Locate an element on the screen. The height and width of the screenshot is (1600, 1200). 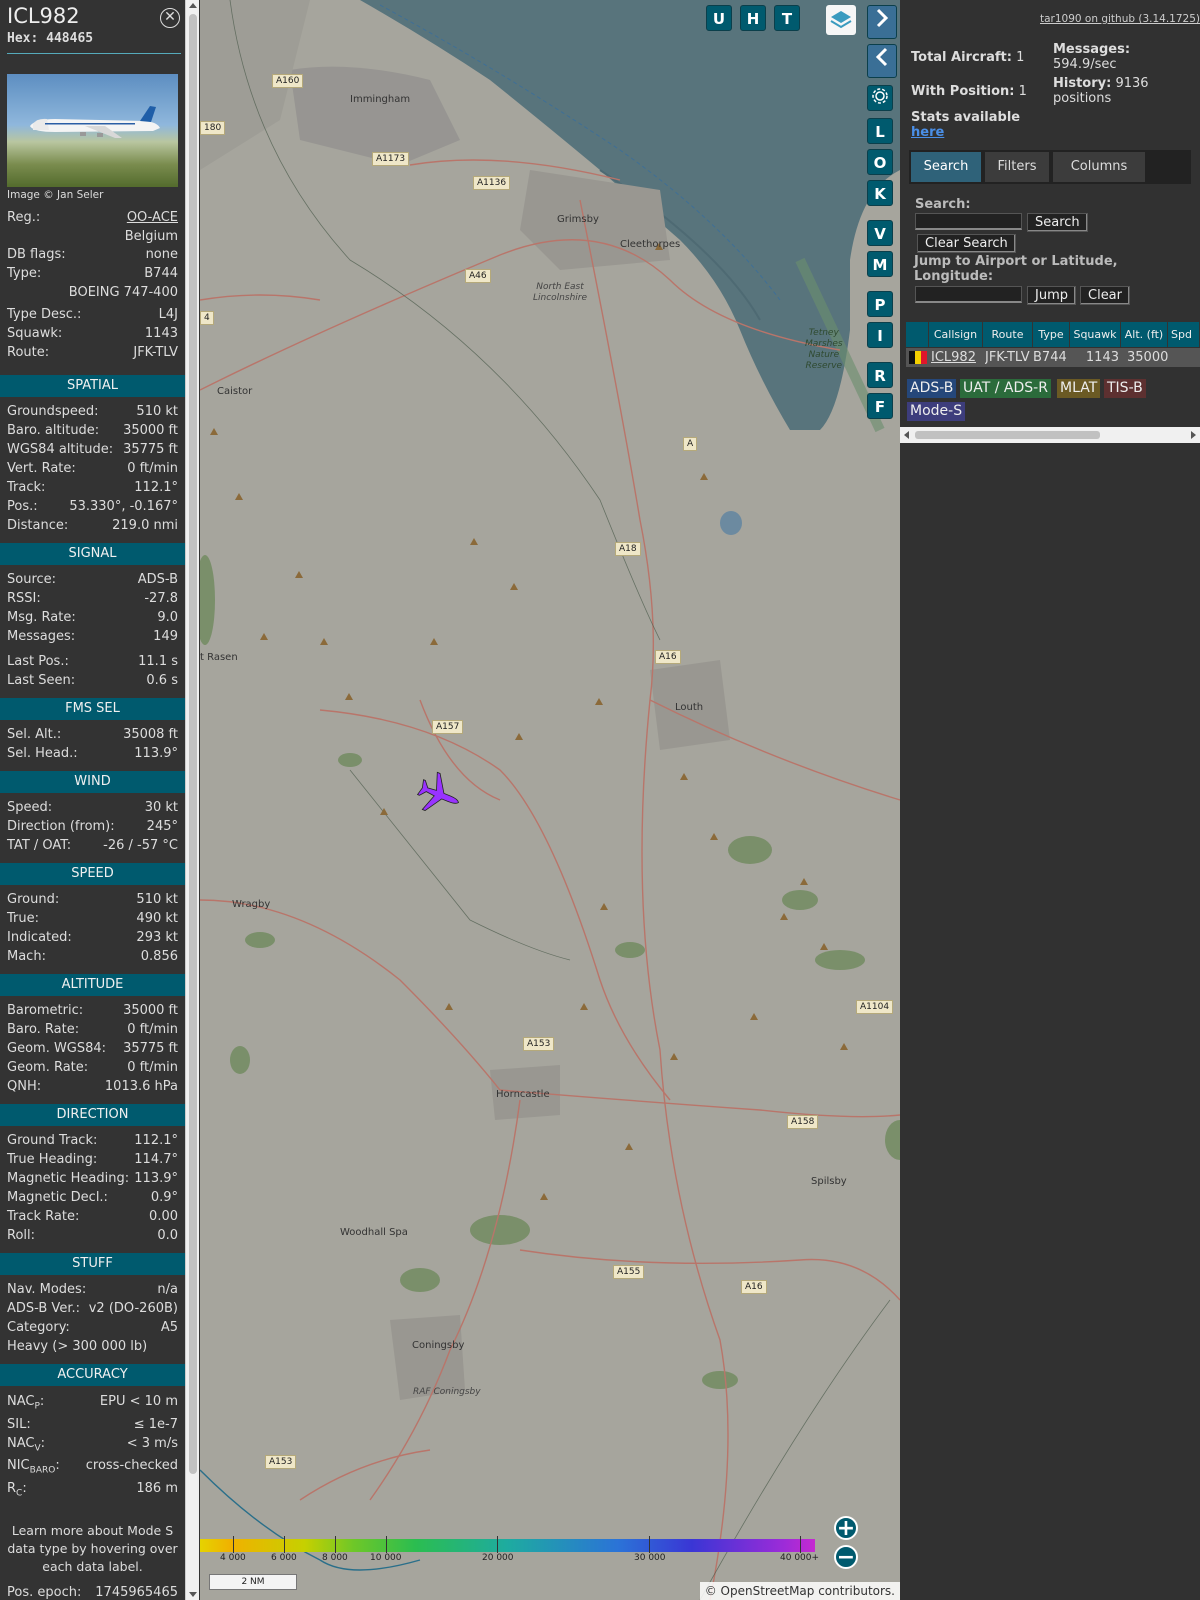
direction-value: 0.00 is located at coordinates (163, 1216).